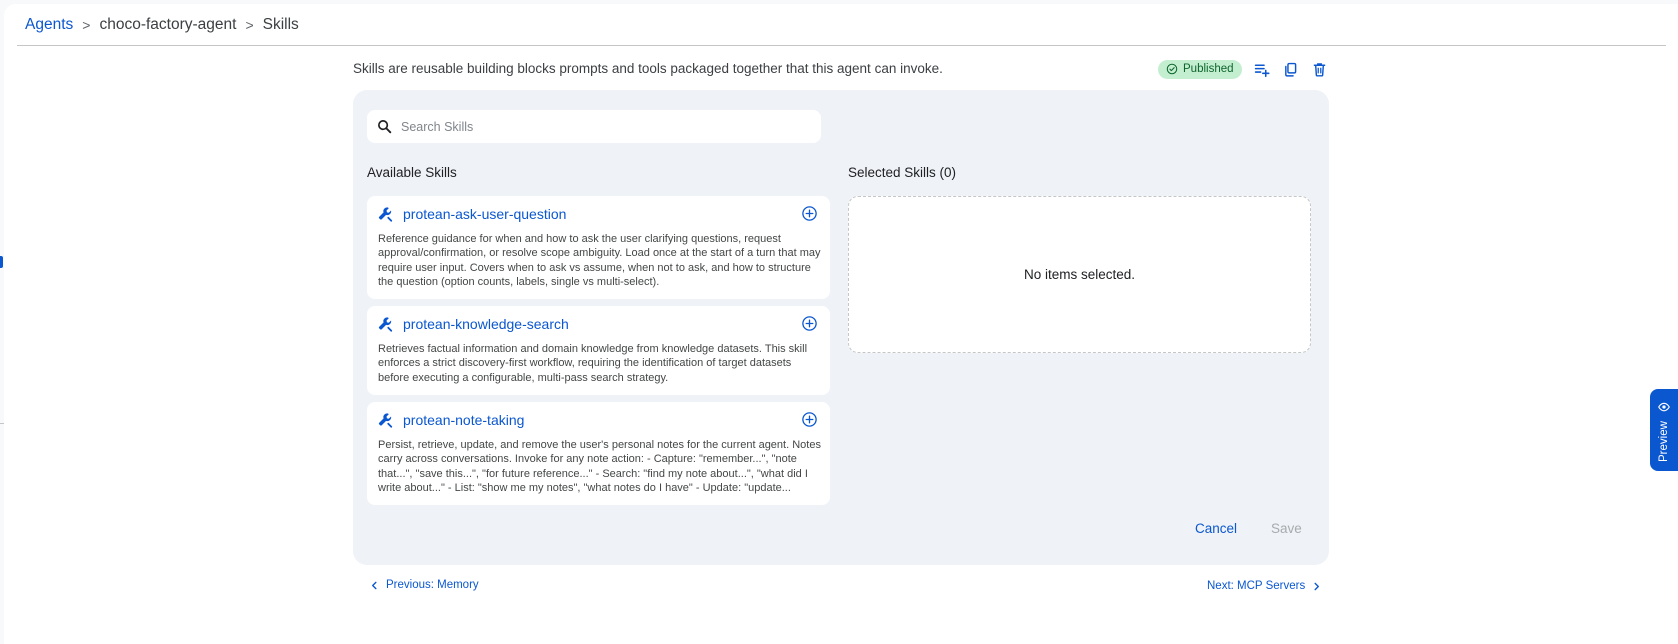 The width and height of the screenshot is (1678, 644). I want to click on empty-state-text: No items selected., so click(1079, 274).